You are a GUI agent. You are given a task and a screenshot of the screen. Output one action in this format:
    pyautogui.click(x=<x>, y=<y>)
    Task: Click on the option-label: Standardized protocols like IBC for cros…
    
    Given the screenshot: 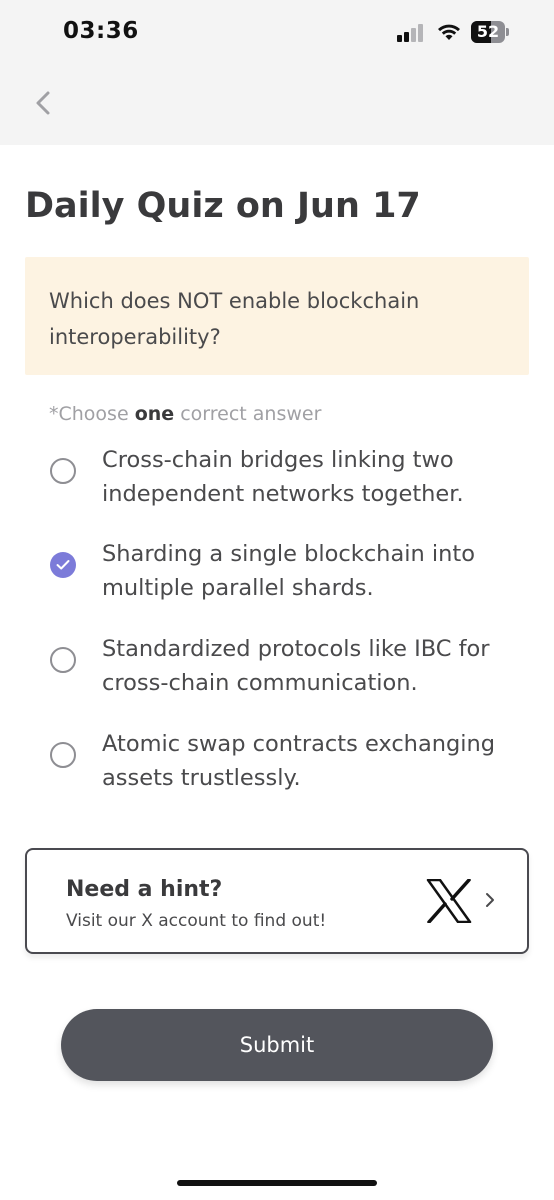 What is the action you would take?
    pyautogui.click(x=296, y=666)
    